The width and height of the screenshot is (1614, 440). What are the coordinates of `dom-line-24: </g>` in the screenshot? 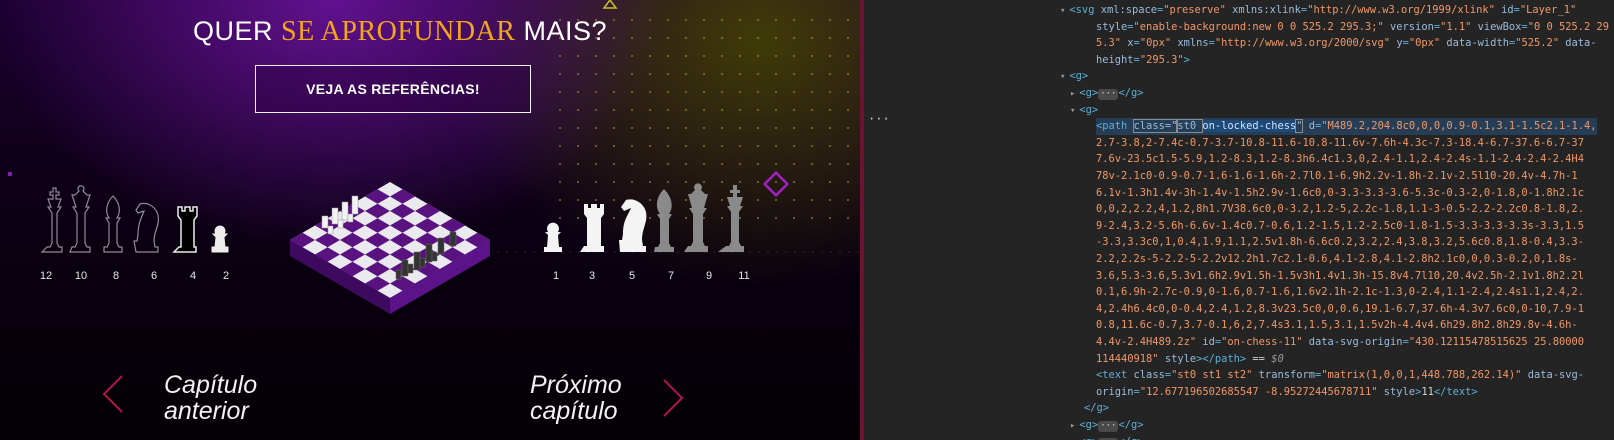 It's located at (1096, 408).